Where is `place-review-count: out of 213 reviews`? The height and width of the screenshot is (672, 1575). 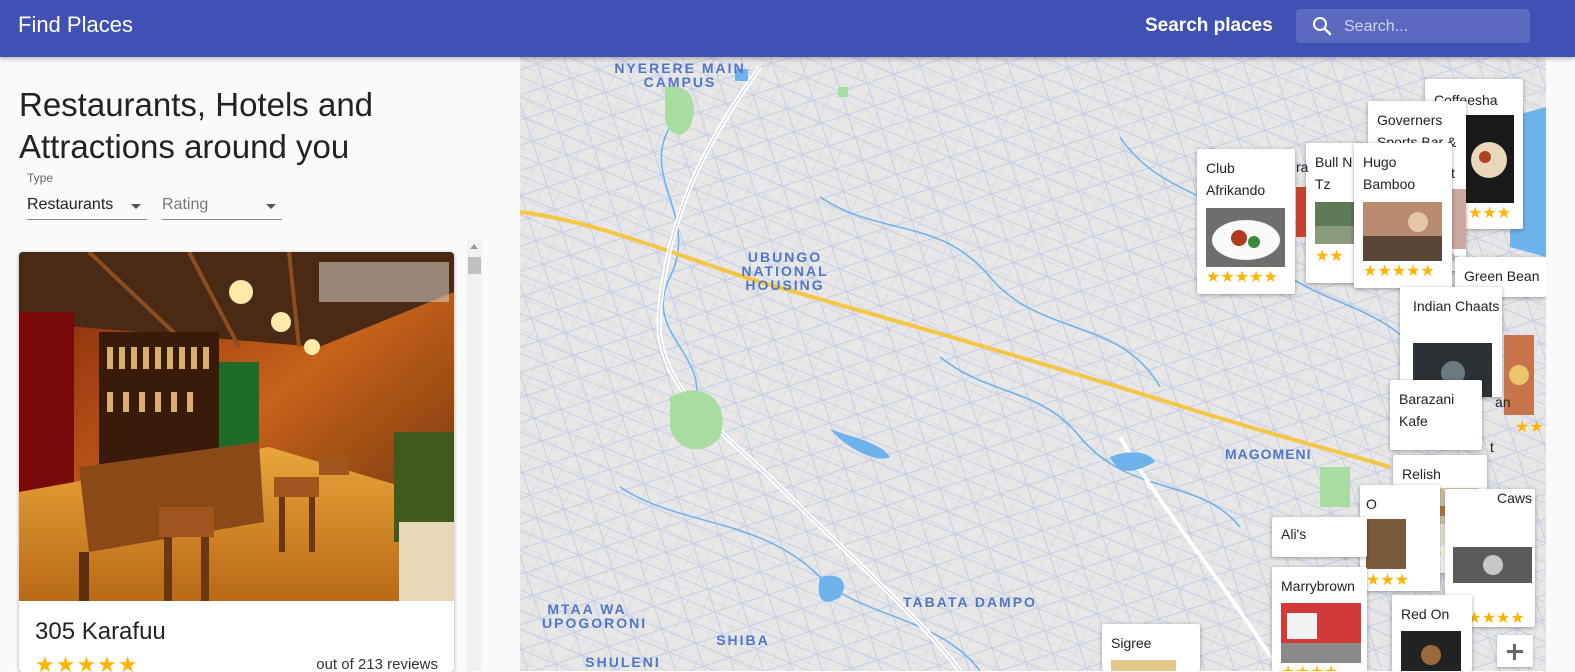 place-review-count: out of 213 reviews is located at coordinates (377, 664).